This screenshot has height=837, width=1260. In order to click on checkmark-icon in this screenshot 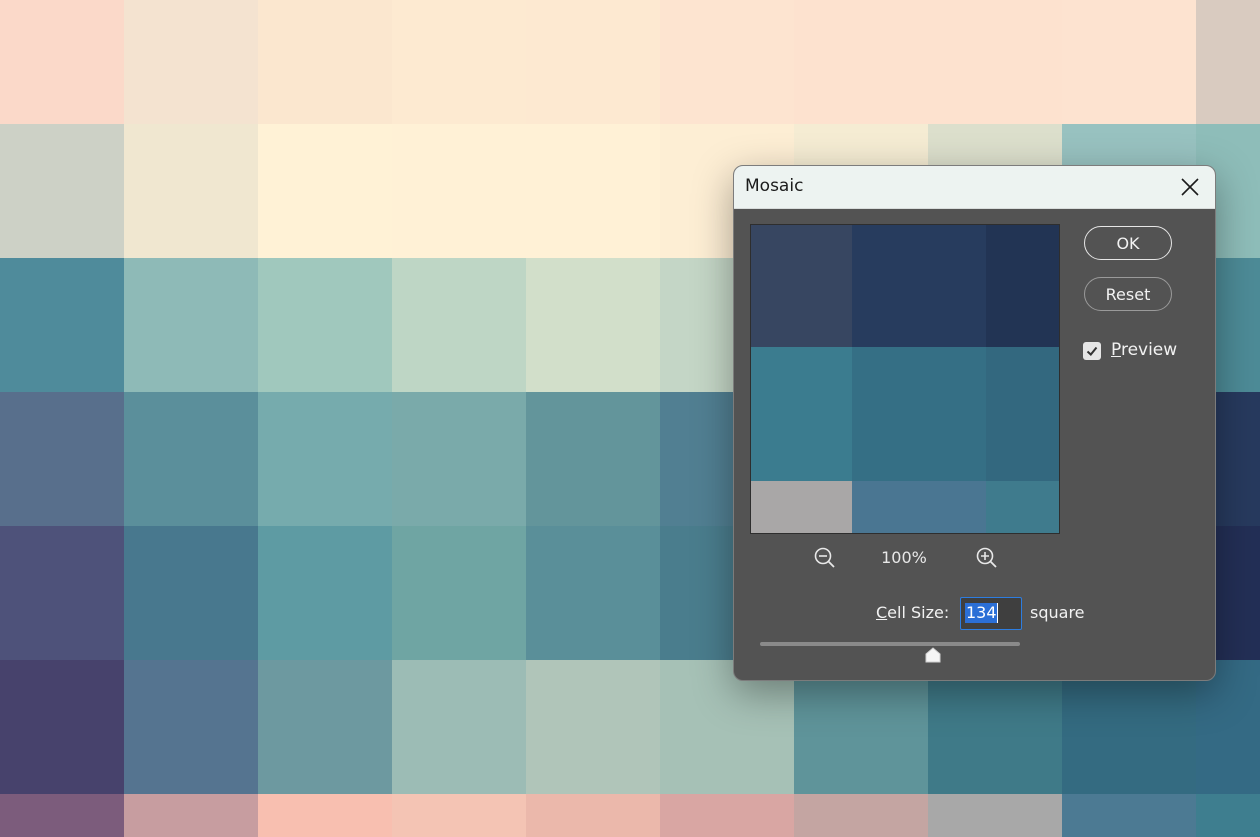, I will do `click(1092, 351)`.